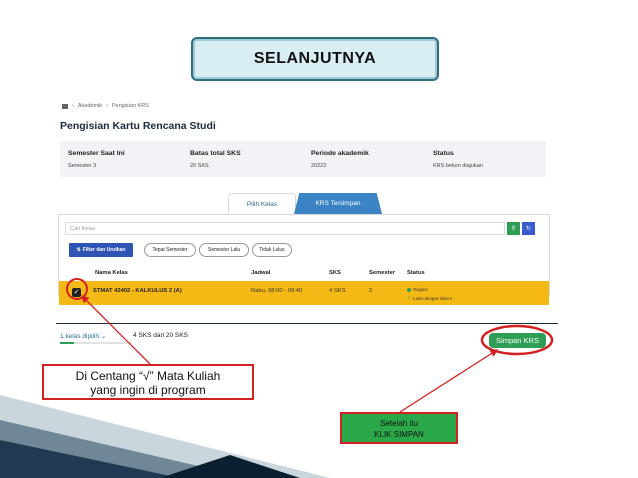 This screenshot has width=638, height=478. I want to click on checkbox-highlight-circle, so click(77, 289).